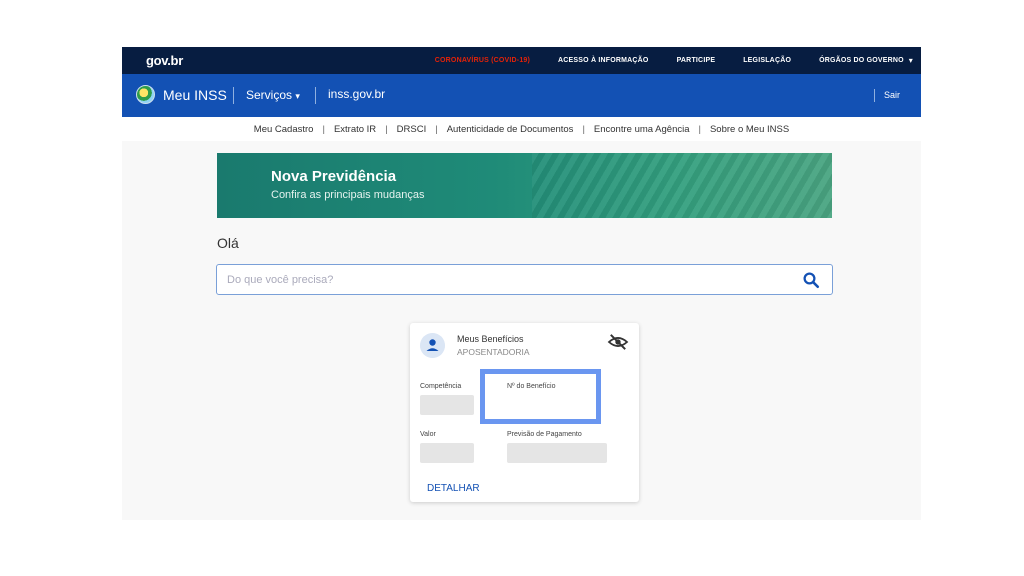 This screenshot has width=1024, height=576. What do you see at coordinates (355, 129) in the screenshot?
I see `nav-extrato-ir: Extrato IR` at bounding box center [355, 129].